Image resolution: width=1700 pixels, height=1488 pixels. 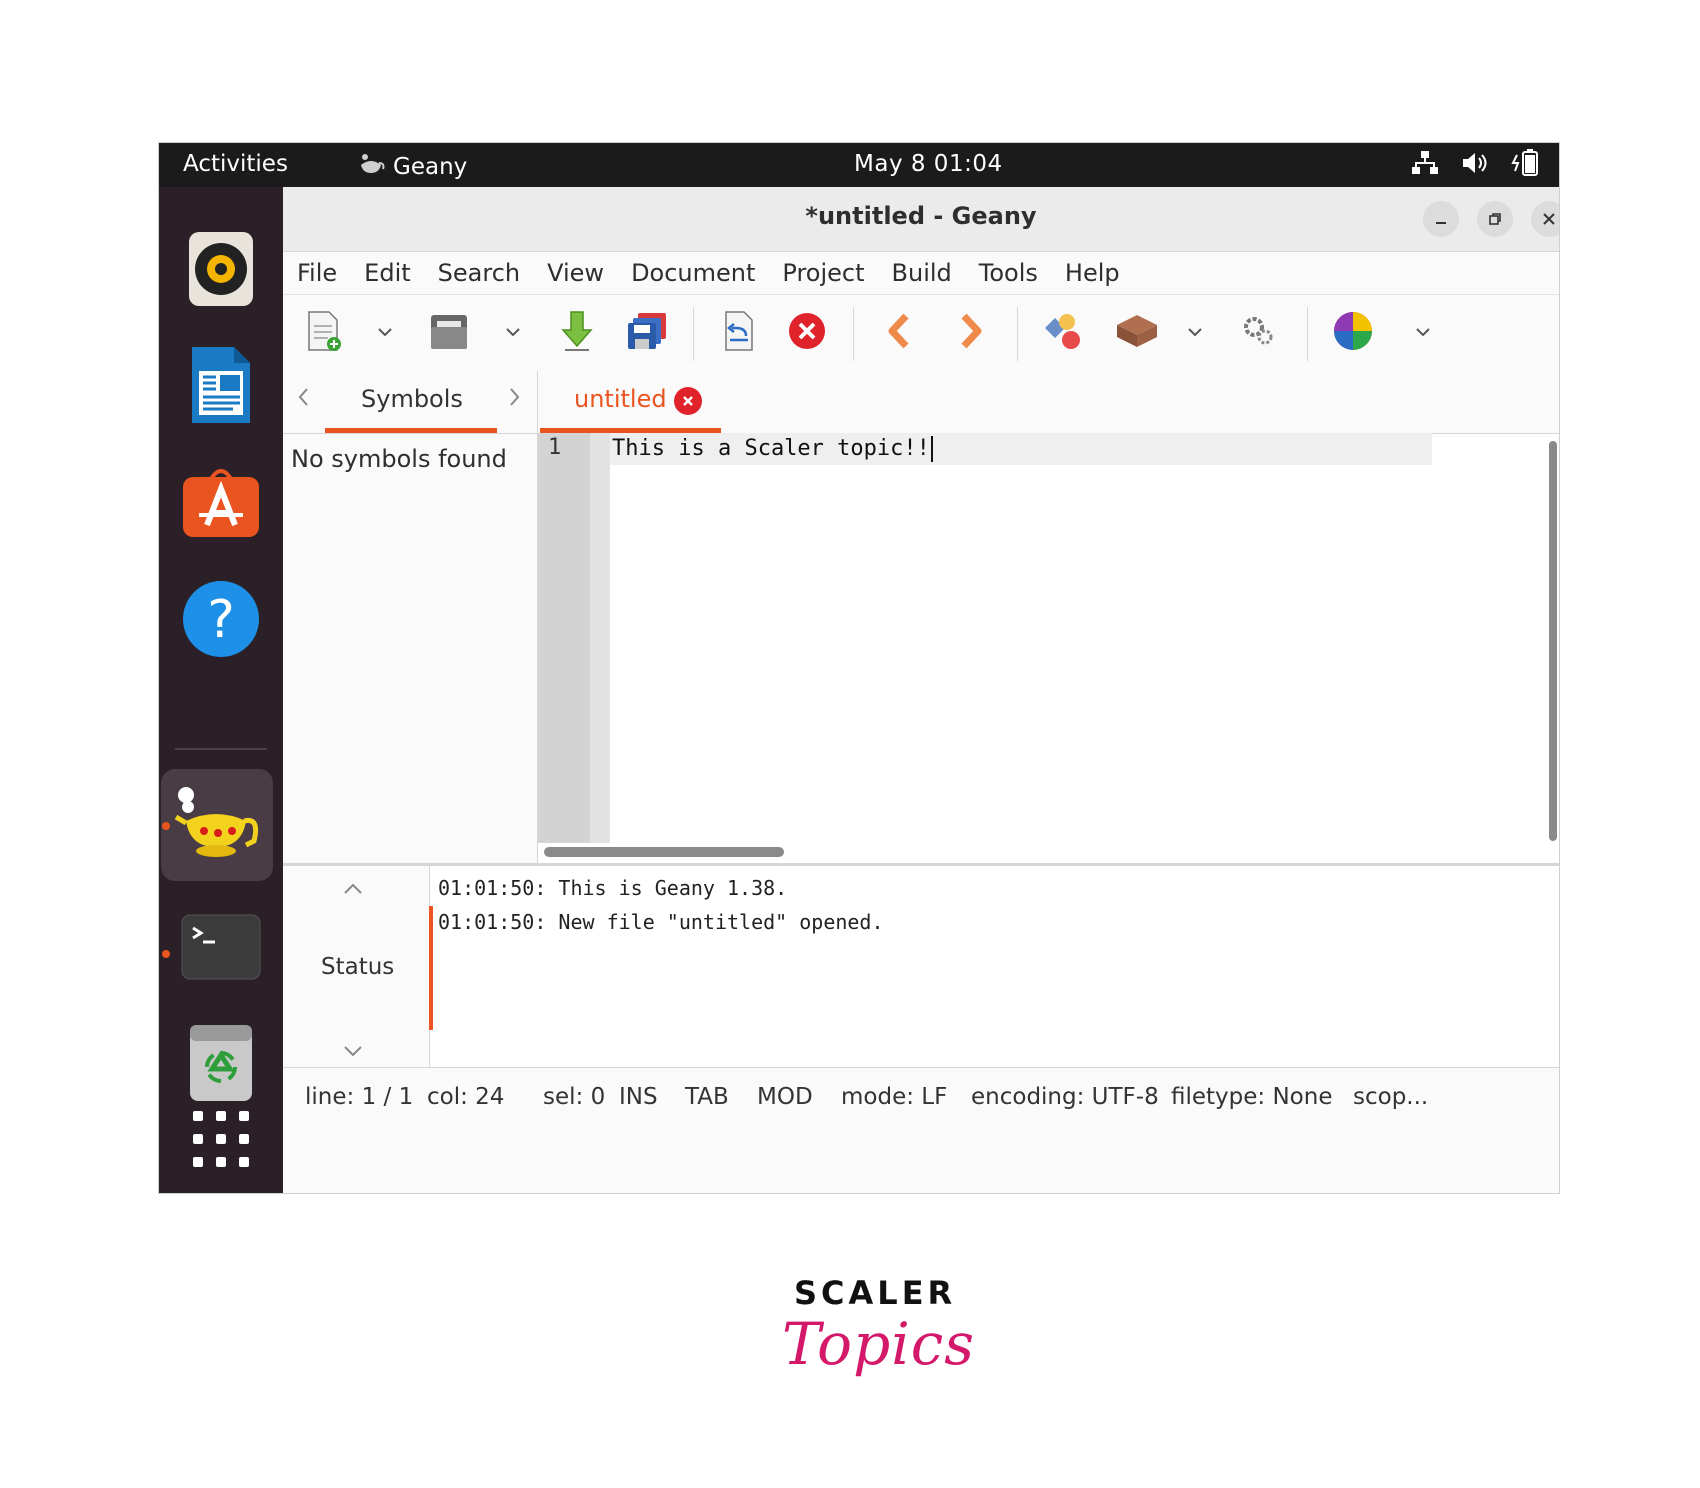 I want to click on menu-edit: Edit, so click(x=387, y=273).